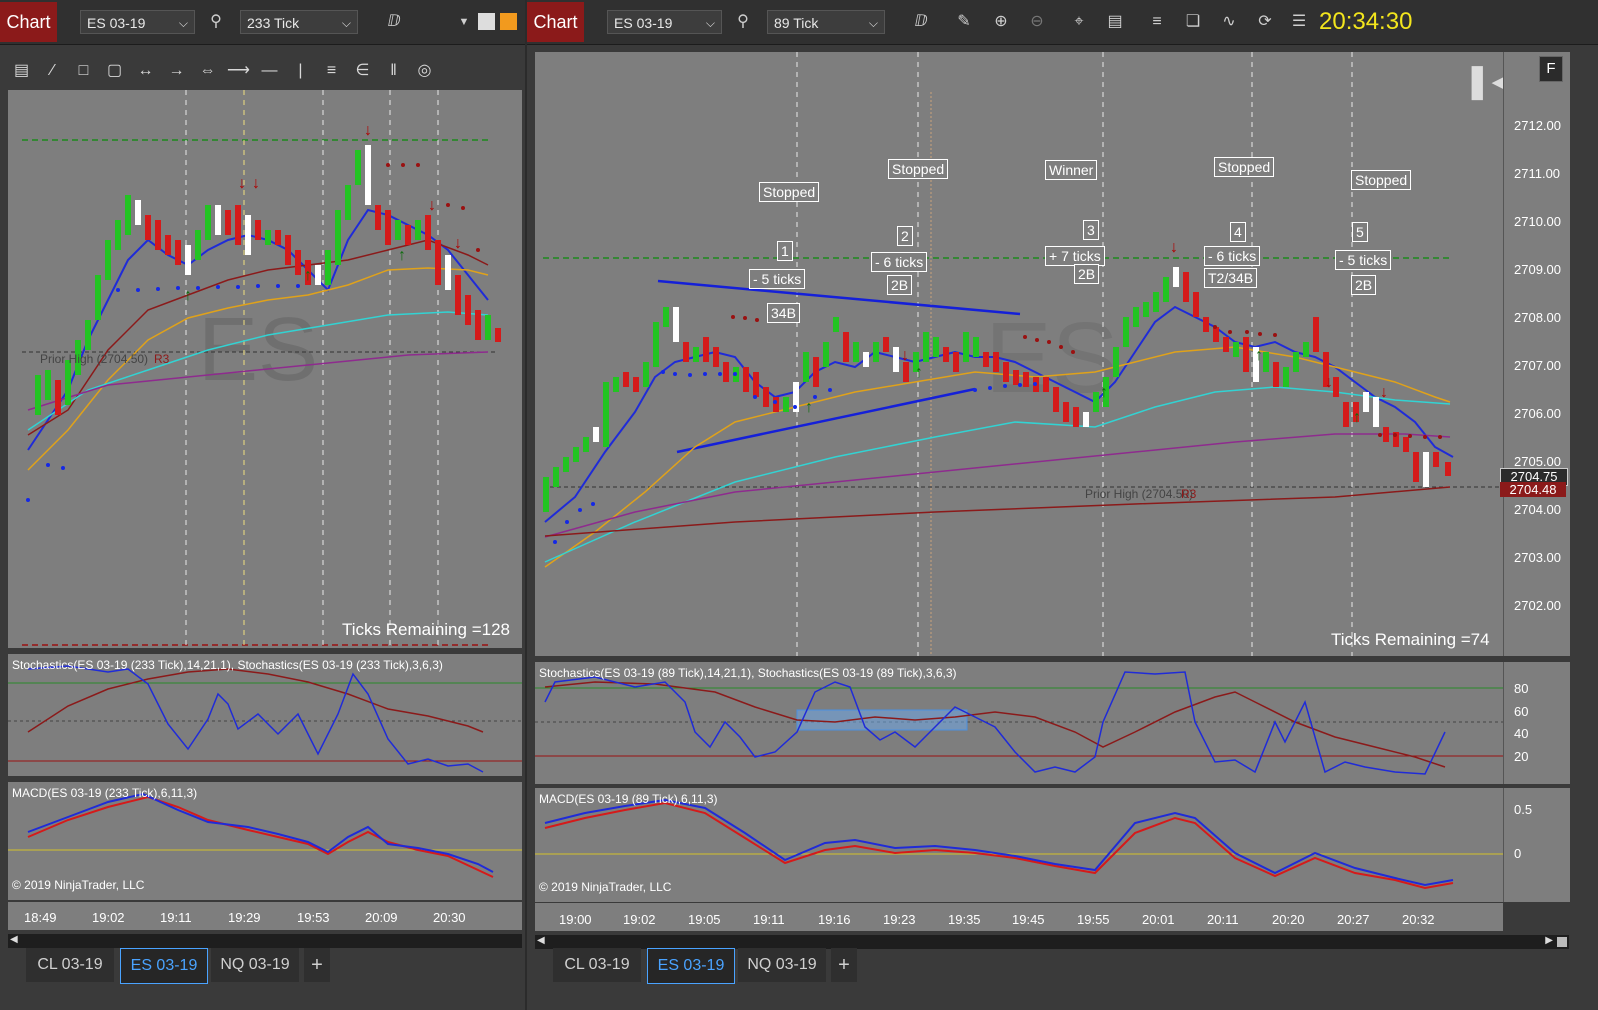 The height and width of the screenshot is (1010, 1598). What do you see at coordinates (1537, 413) in the screenshot?
I see `price-label: 2706.00` at bounding box center [1537, 413].